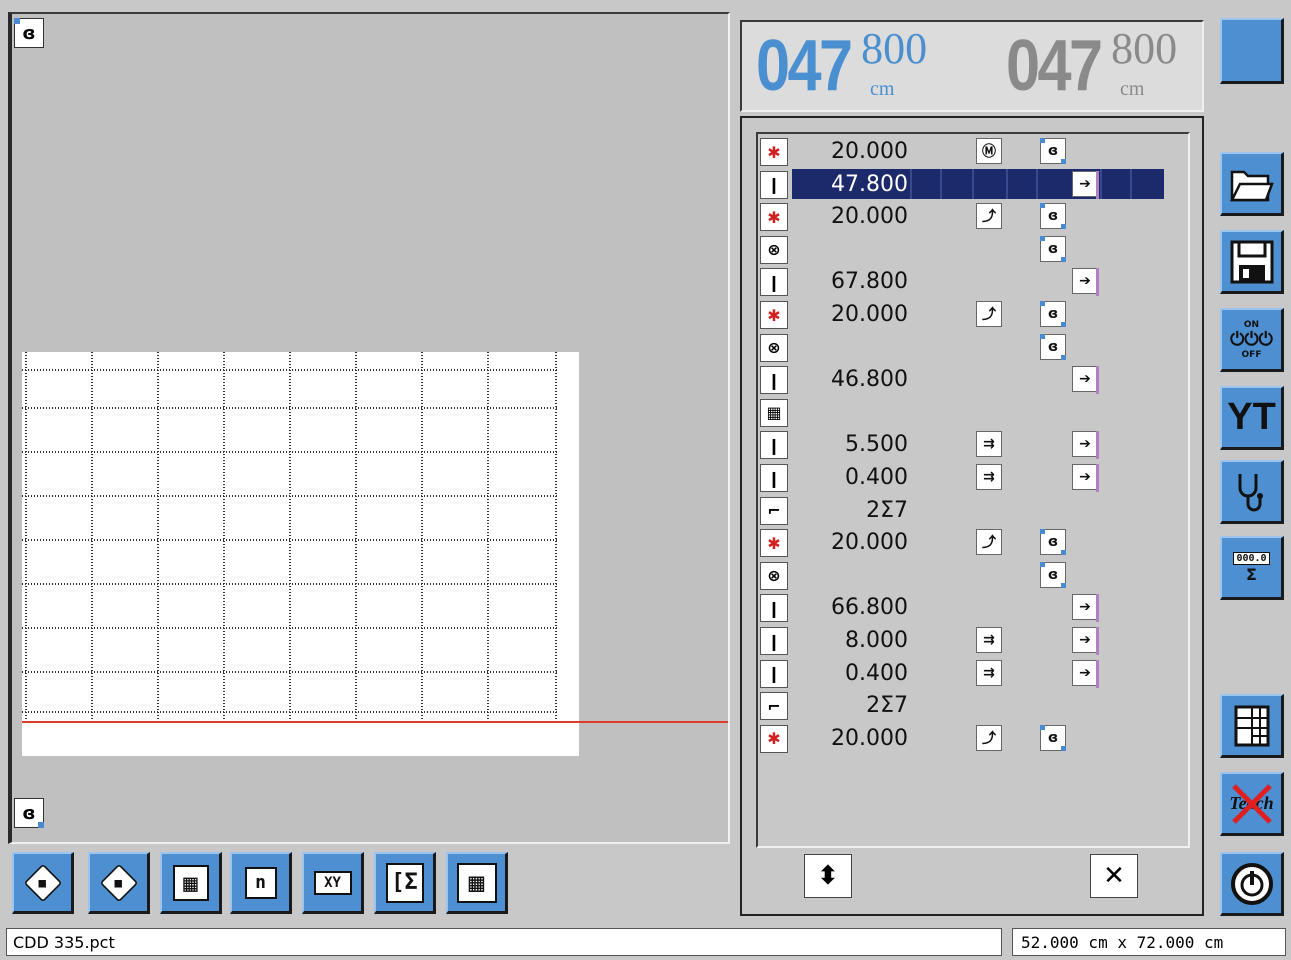  I want to click on layer-down-button: ◆, so click(43, 883).